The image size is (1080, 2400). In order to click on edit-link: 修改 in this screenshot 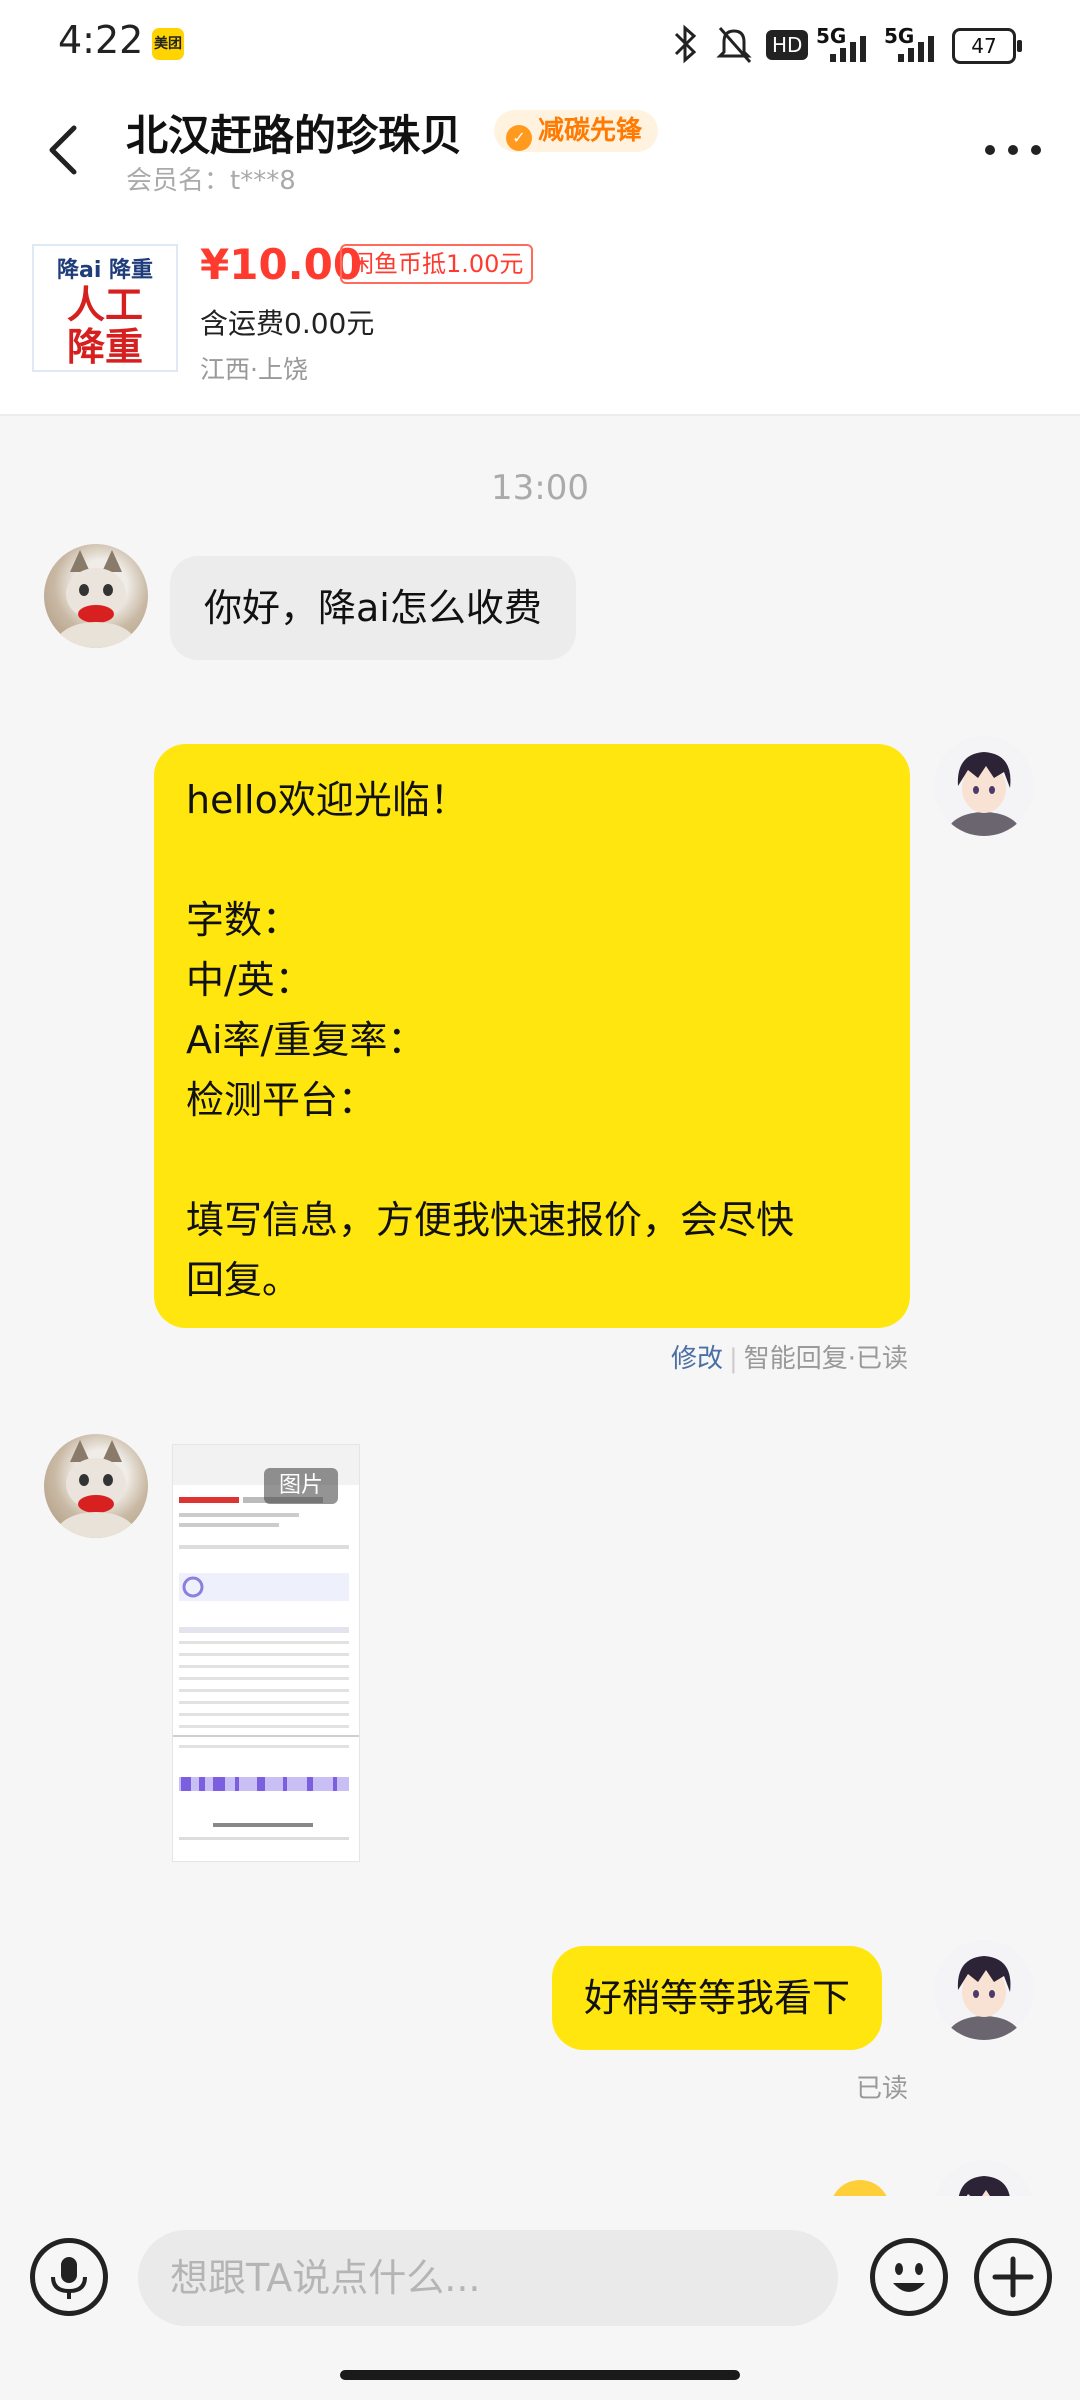, I will do `click(697, 1359)`.